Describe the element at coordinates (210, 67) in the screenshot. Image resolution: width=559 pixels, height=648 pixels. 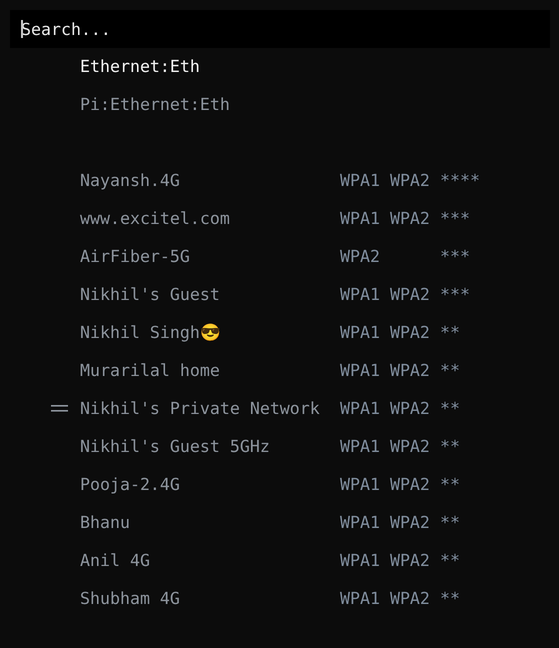
I see `connection-name: Ethernet:Eth` at that location.